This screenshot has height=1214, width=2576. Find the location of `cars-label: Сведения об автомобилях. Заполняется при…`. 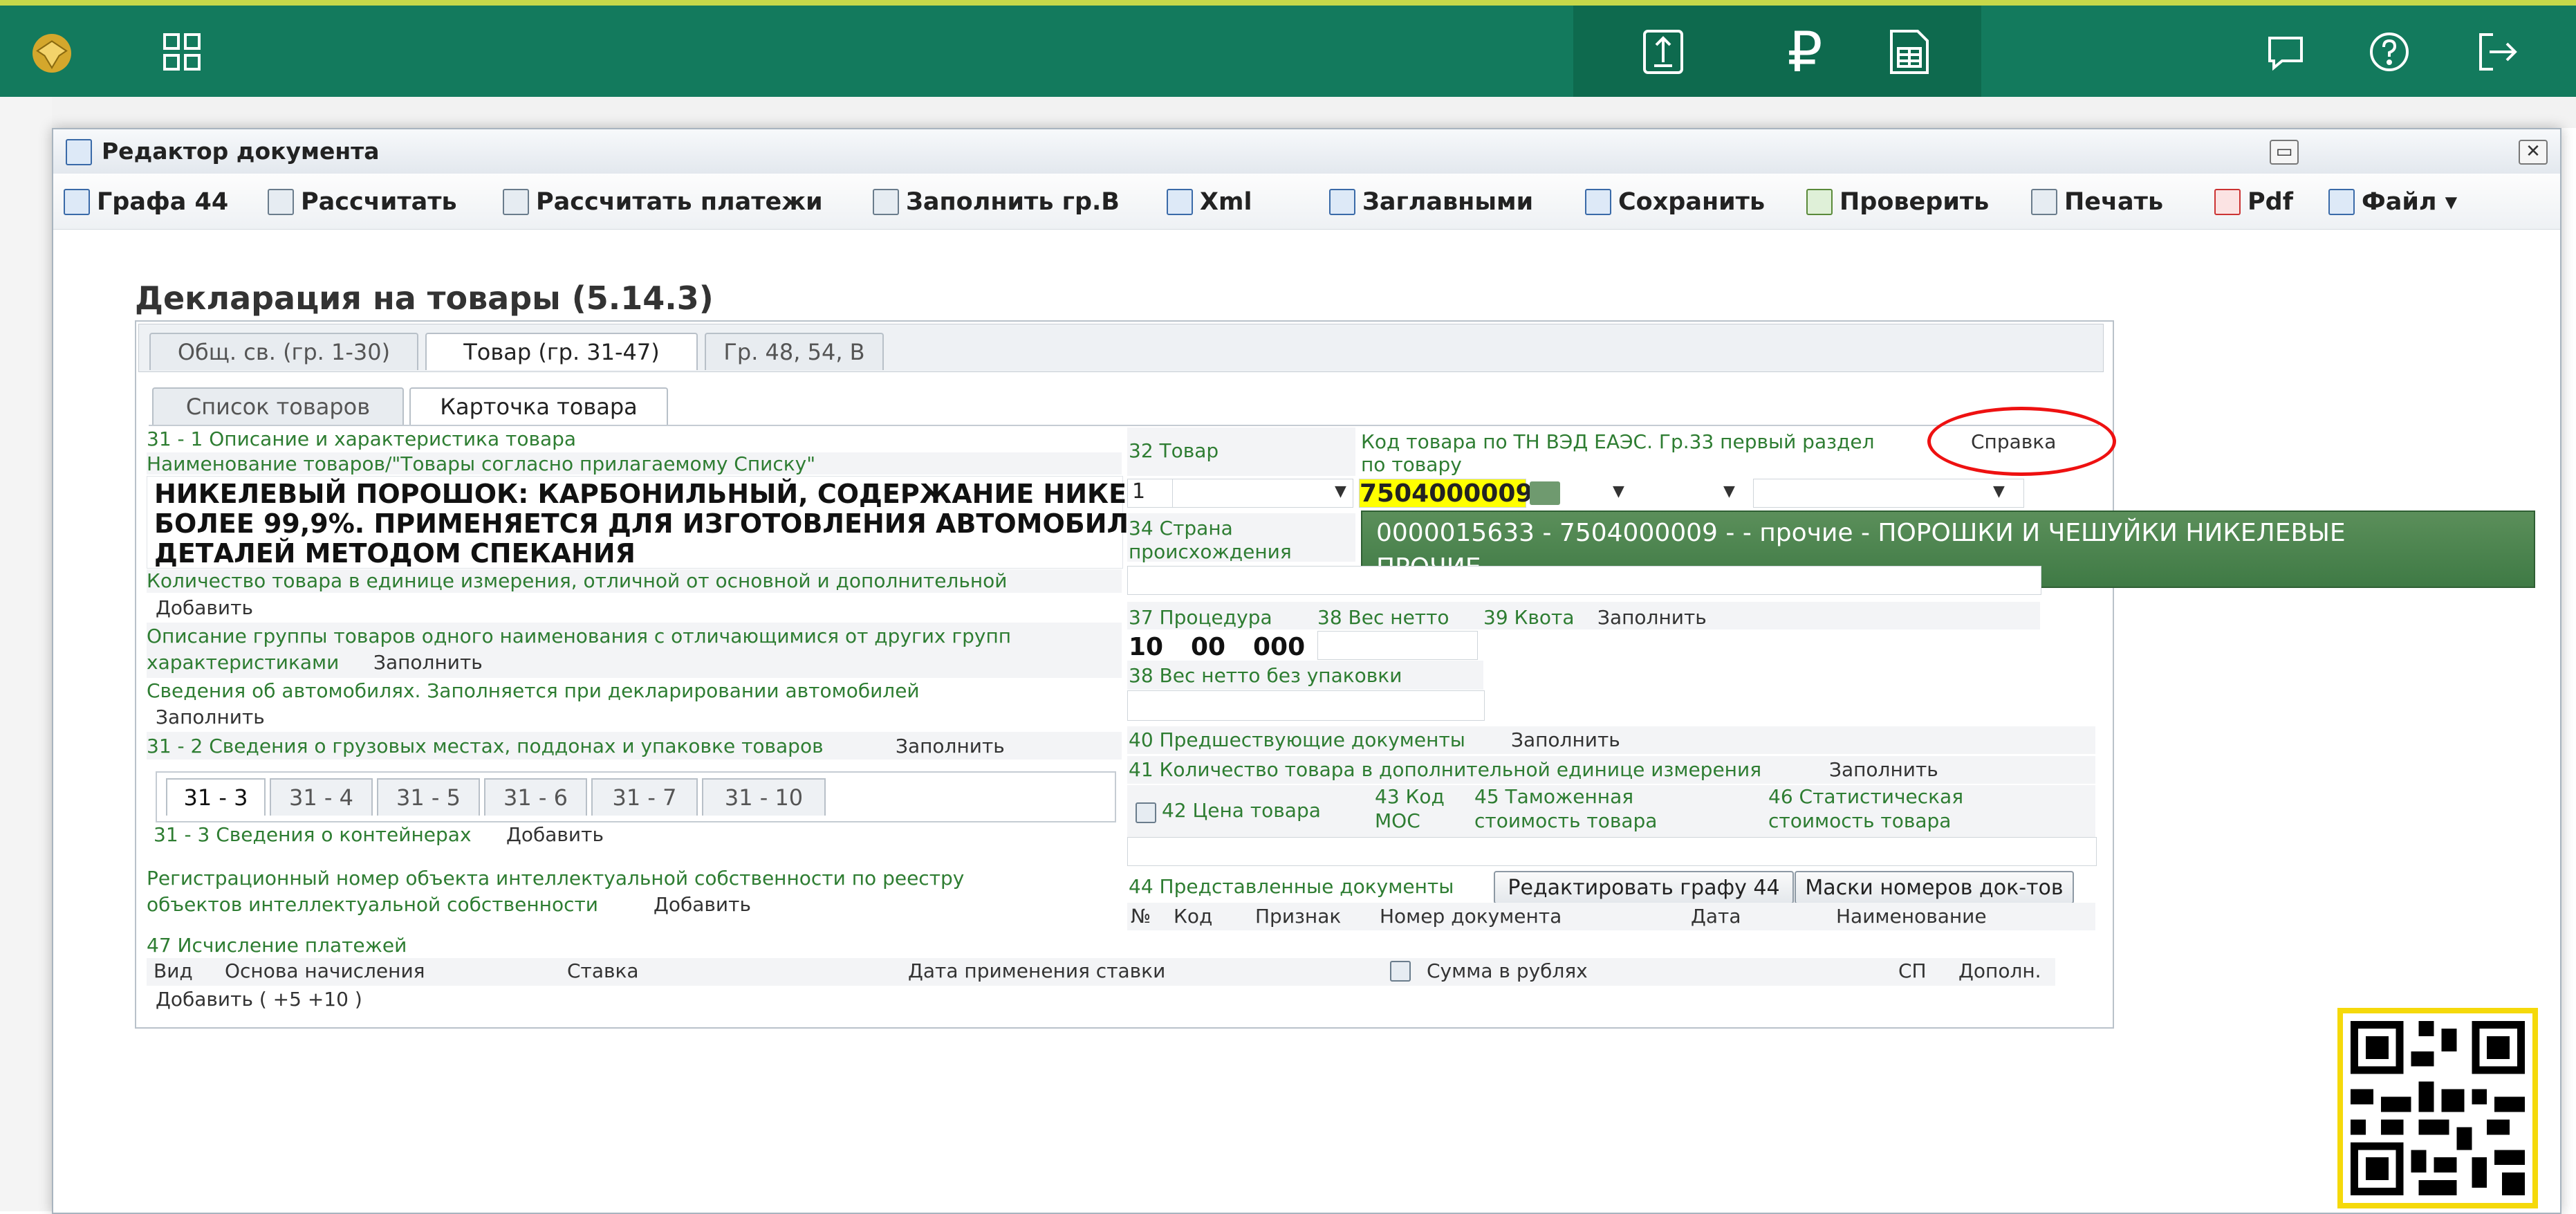

cars-label: Сведения об автомобилях. Заполняется при… is located at coordinates (533, 690).